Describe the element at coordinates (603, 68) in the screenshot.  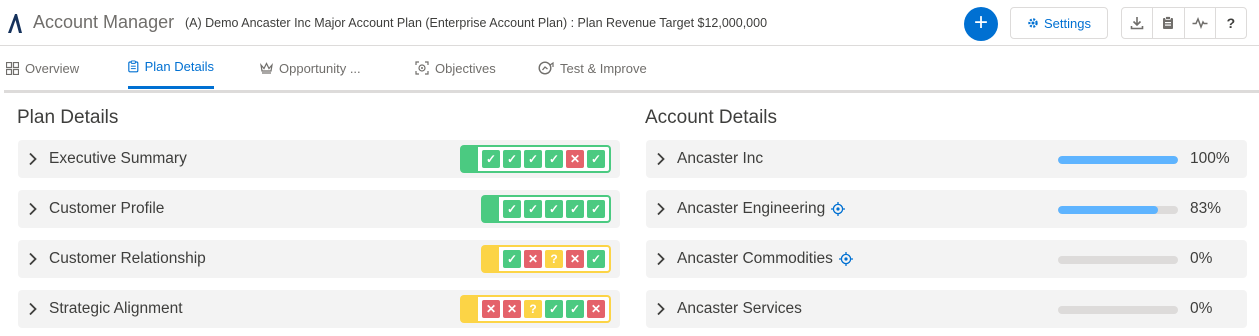
I see `tab-label: Test & Improve` at that location.